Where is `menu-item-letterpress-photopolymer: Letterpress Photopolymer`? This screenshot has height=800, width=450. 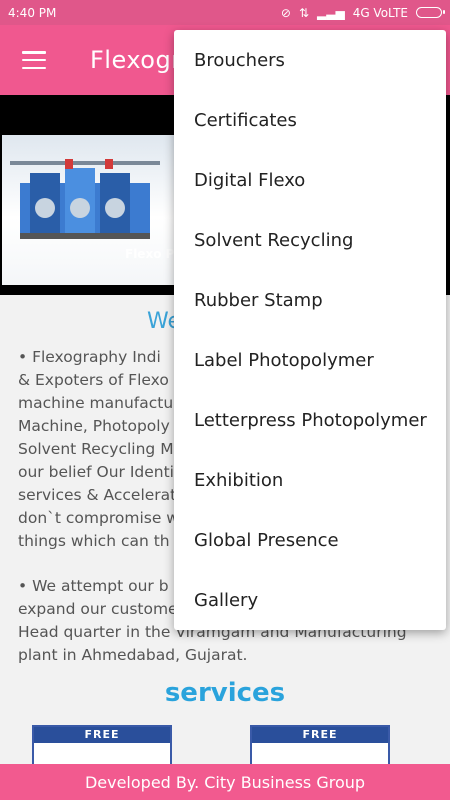 menu-item-letterpress-photopolymer: Letterpress Photopolymer is located at coordinates (310, 420).